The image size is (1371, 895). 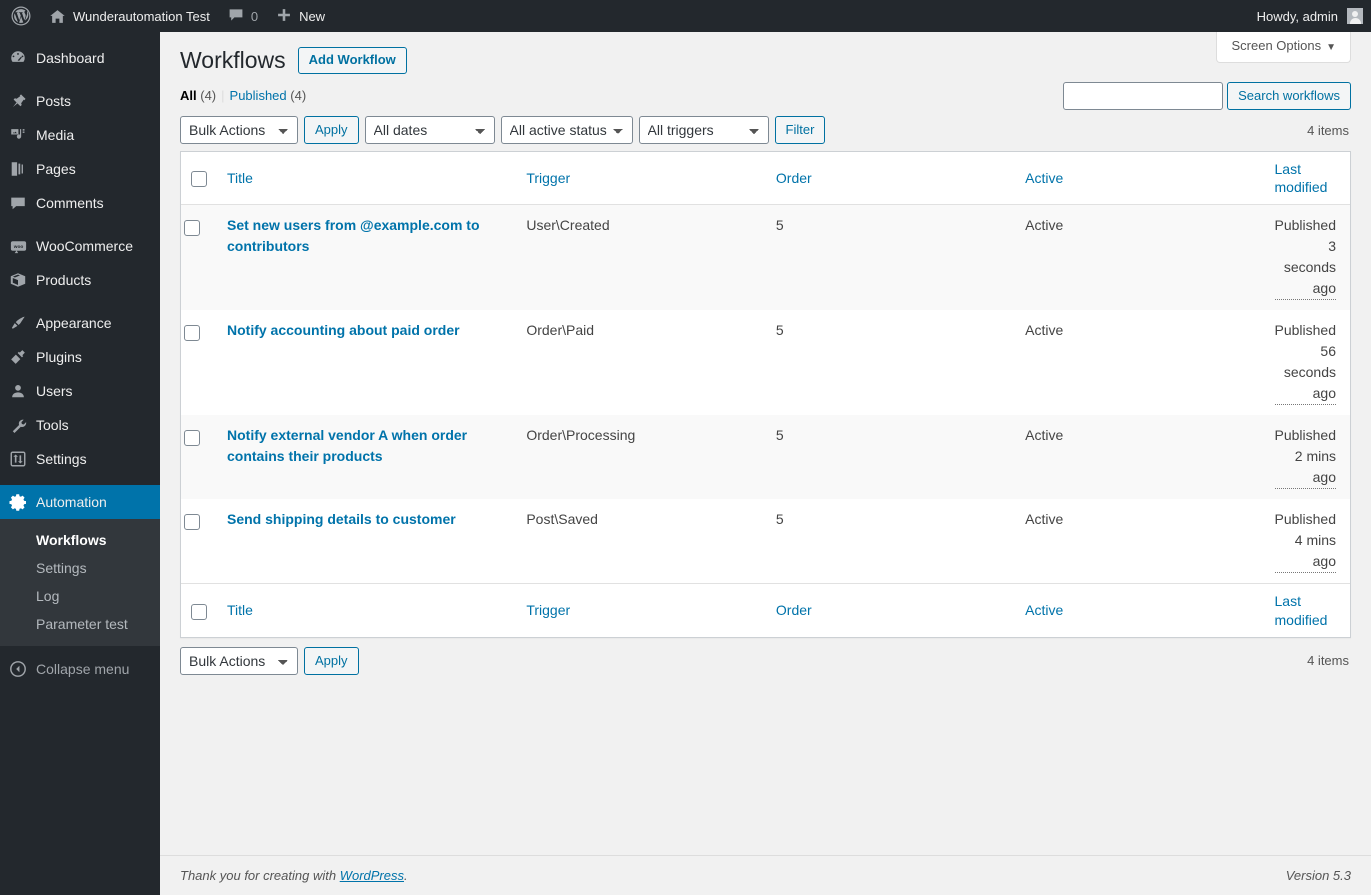 I want to click on submenu-item-workflows: Workflows, so click(x=80, y=540).